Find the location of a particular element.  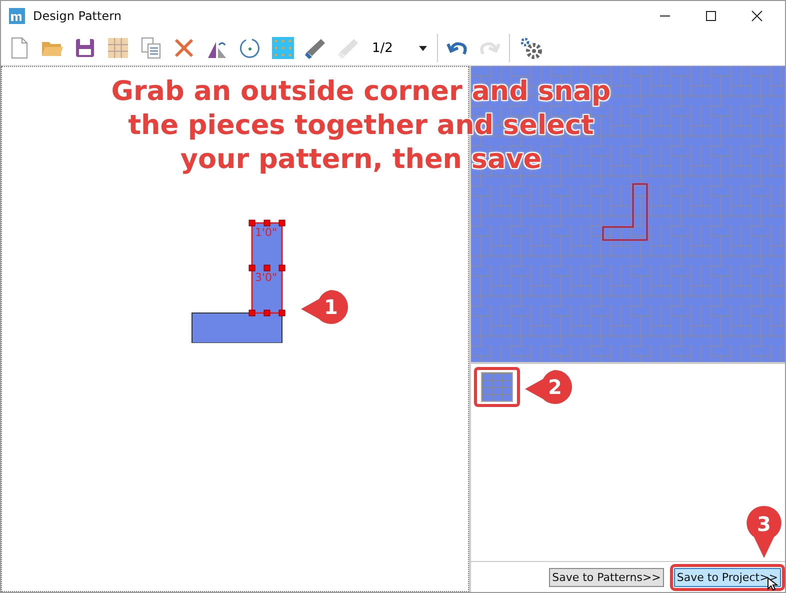

save-button: Save to Patterns>> is located at coordinates (606, 577).